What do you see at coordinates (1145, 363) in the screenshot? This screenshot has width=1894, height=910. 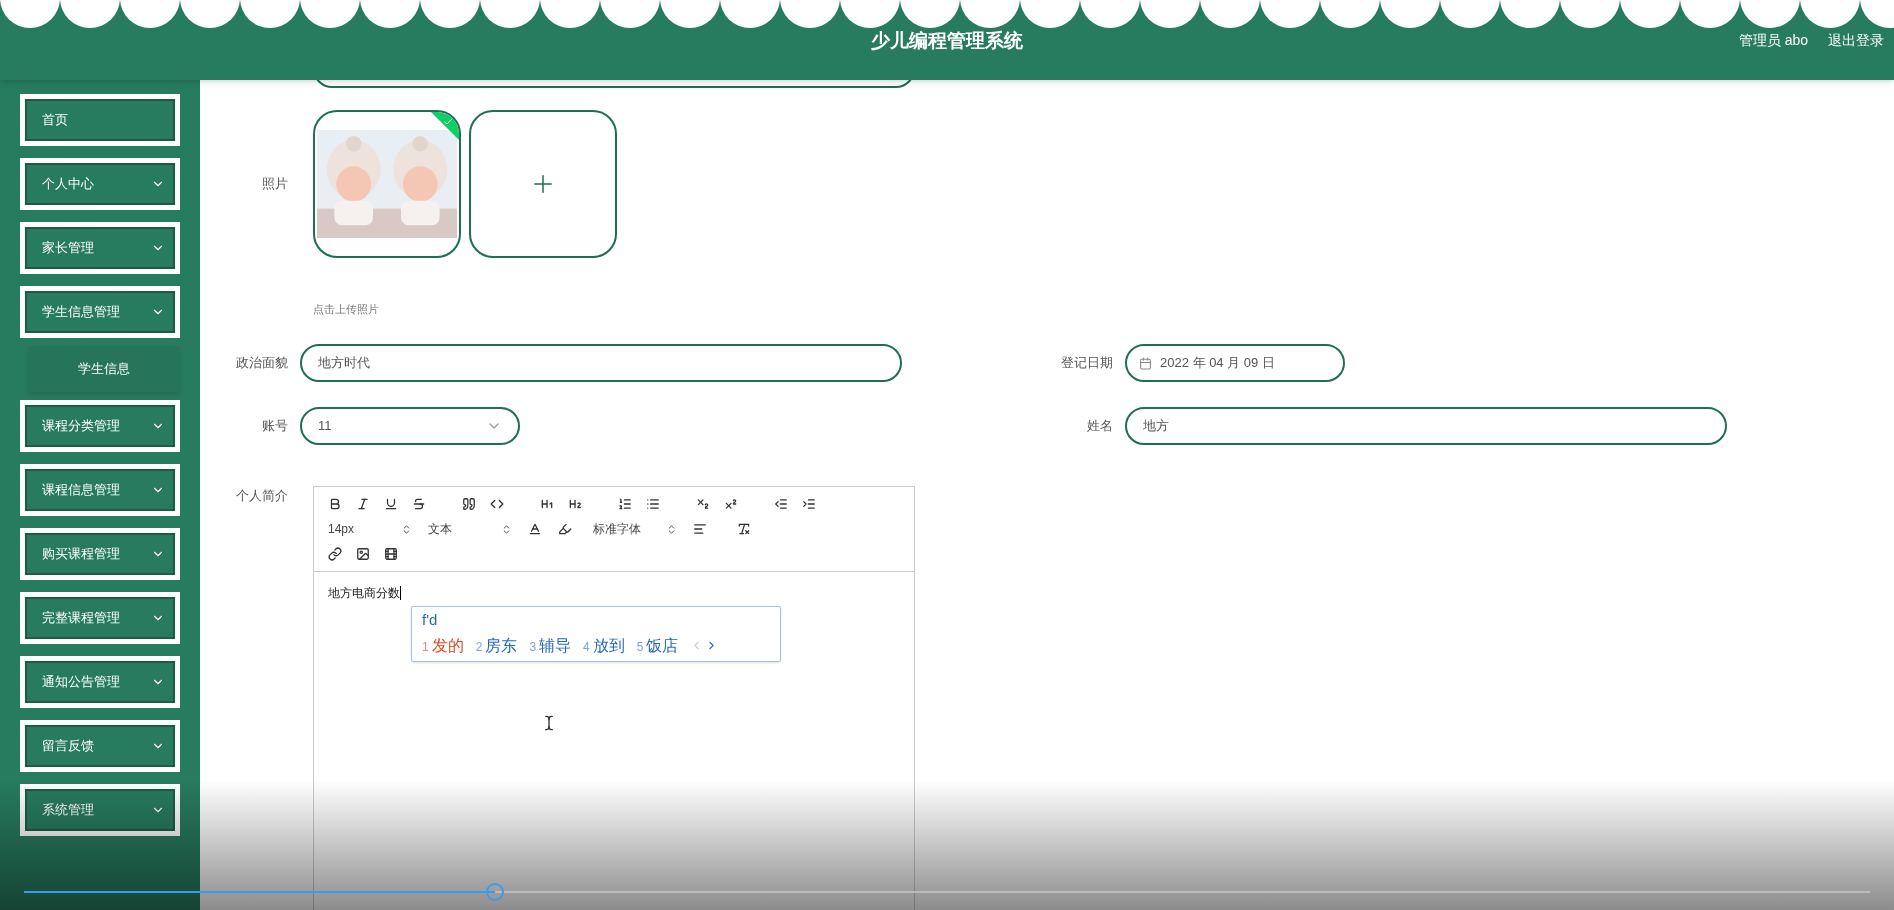 I see `calendar-icon` at bounding box center [1145, 363].